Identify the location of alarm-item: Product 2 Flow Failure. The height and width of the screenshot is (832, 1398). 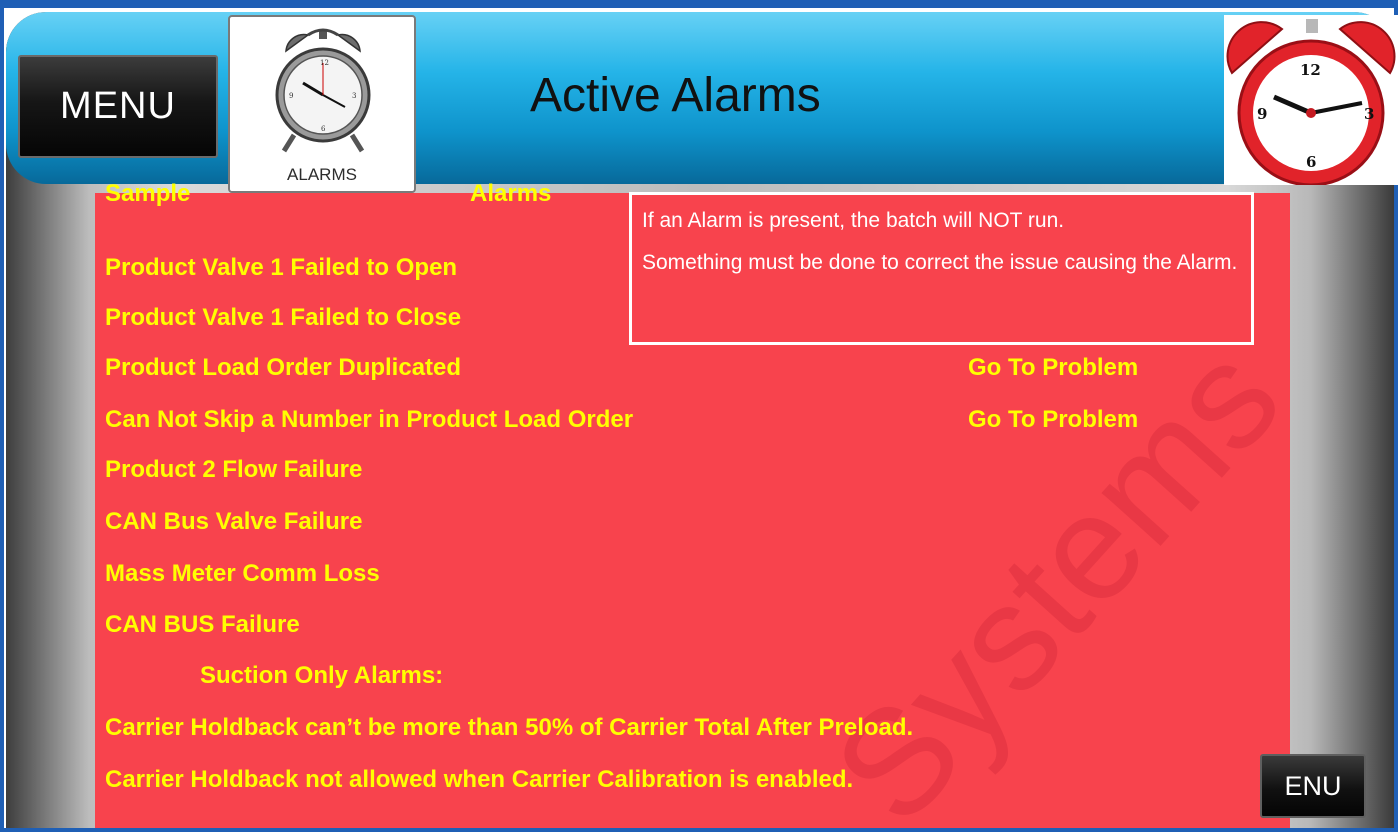
(234, 469).